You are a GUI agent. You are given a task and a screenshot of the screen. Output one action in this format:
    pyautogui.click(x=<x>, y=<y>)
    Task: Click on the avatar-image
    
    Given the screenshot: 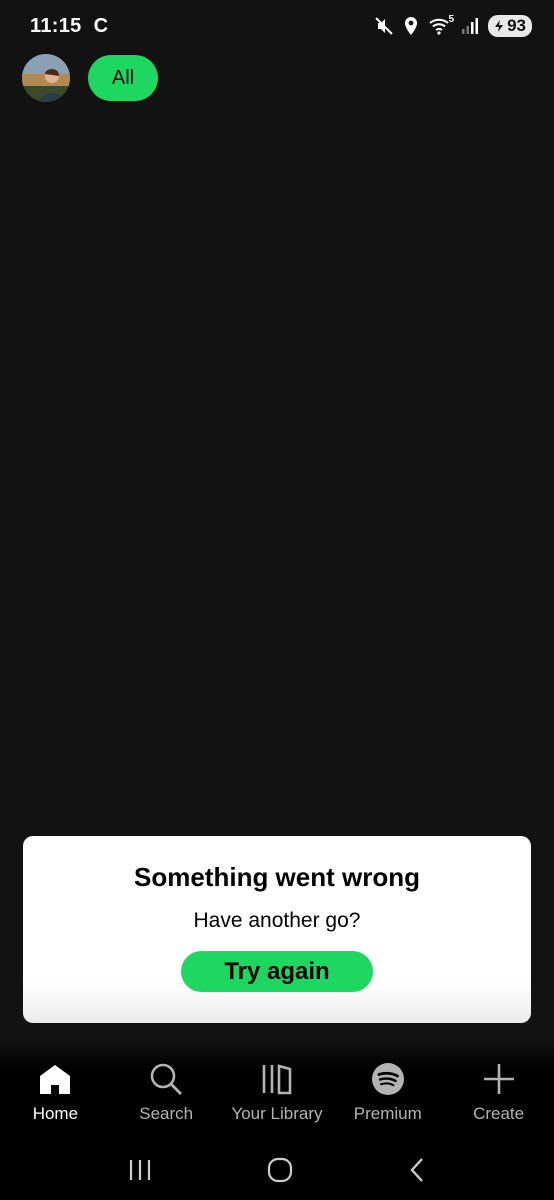 What is the action you would take?
    pyautogui.click(x=46, y=78)
    